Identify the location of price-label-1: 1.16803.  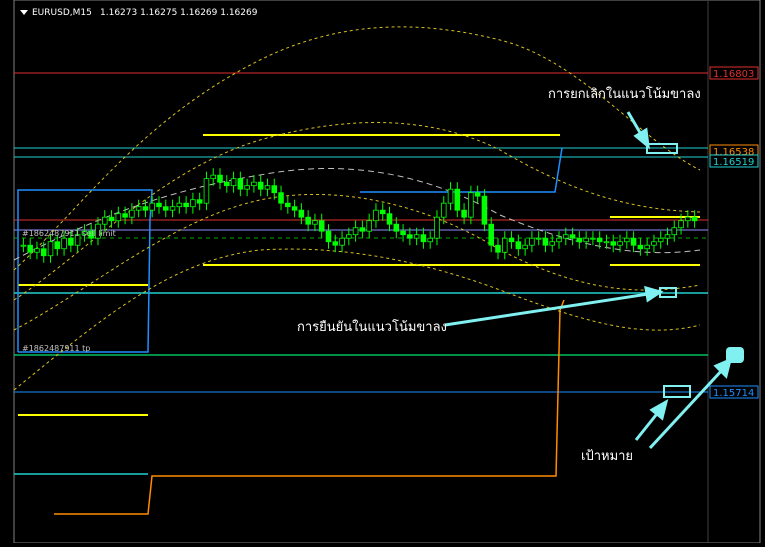
(733, 74).